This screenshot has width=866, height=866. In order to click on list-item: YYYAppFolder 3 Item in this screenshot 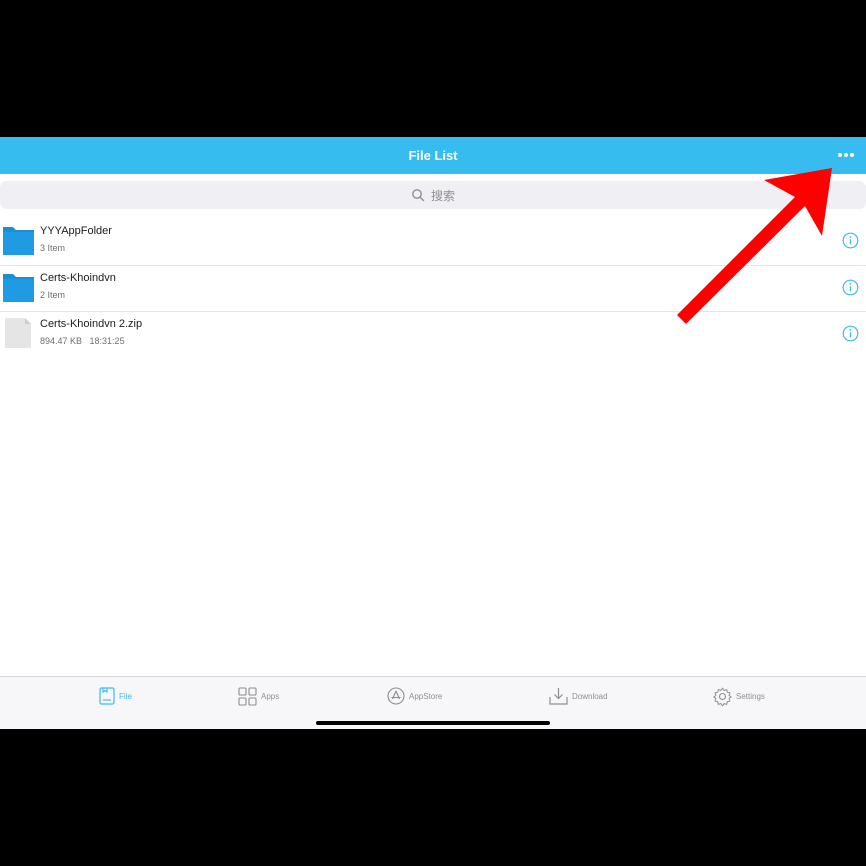, I will do `click(433, 242)`.